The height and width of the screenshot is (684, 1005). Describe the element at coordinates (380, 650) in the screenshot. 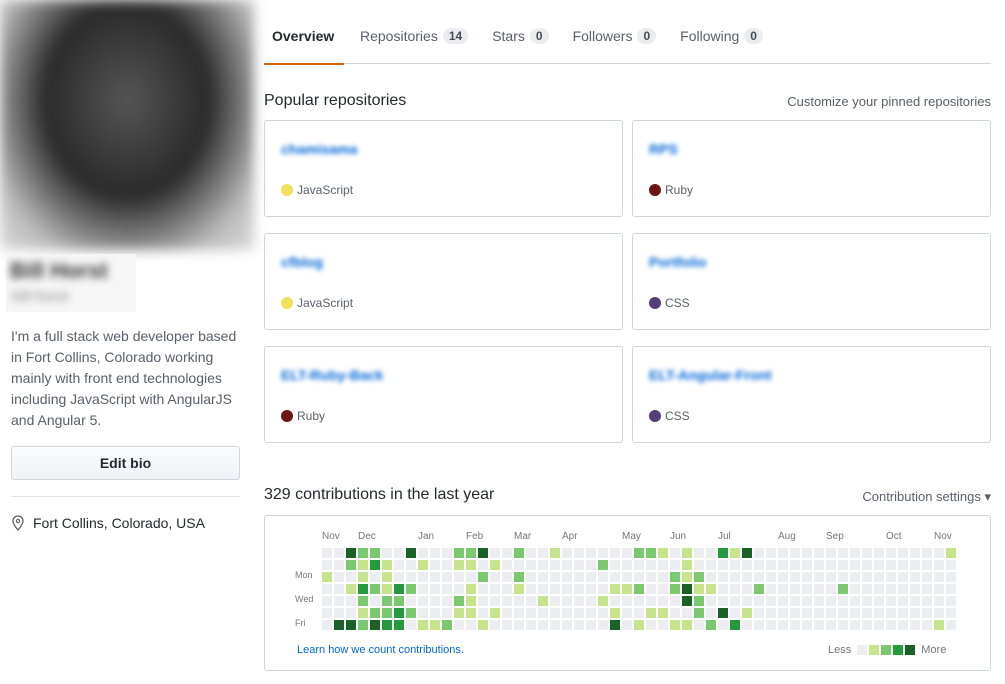

I see `learn-contributions-link: Learn how we count contributions.` at that location.